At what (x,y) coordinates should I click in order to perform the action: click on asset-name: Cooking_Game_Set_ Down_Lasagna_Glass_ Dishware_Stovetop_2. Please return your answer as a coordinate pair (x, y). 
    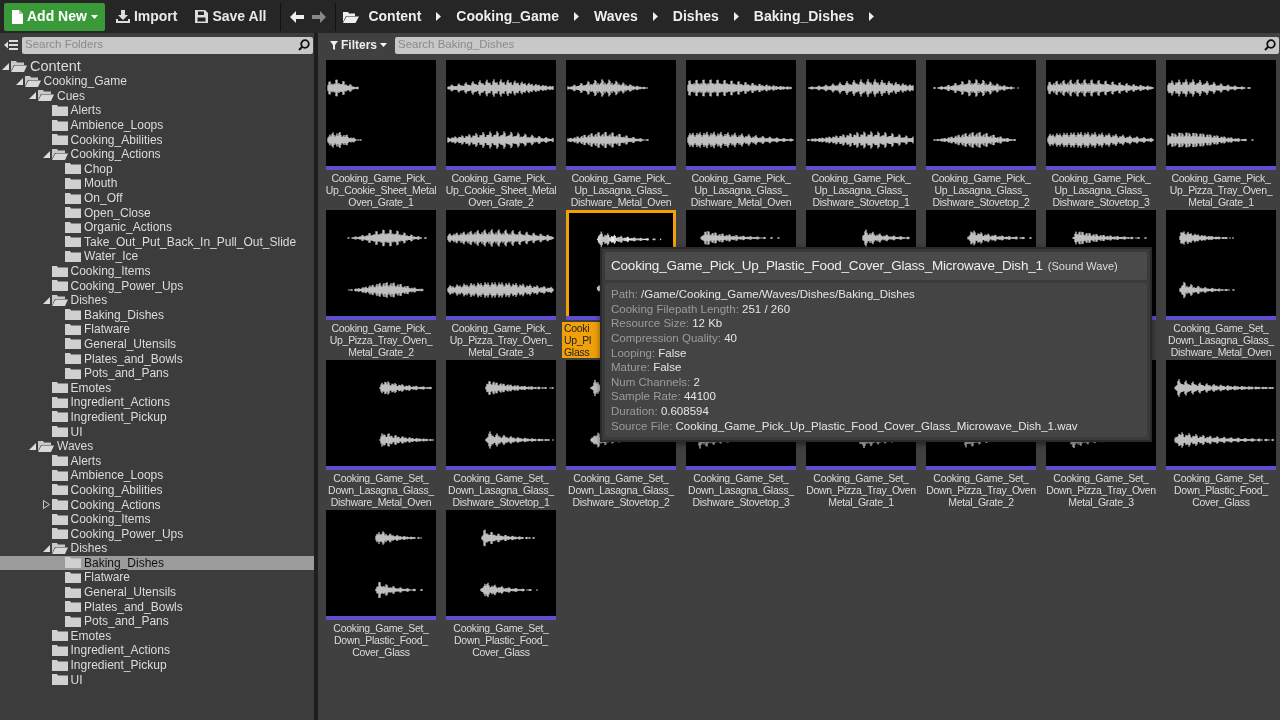
    Looking at the image, I should click on (621, 490).